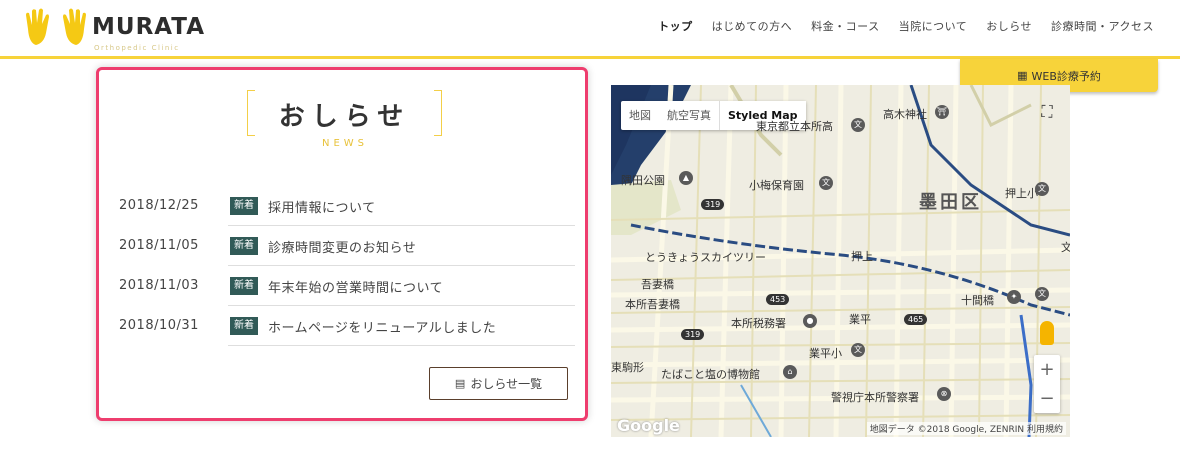 The height and width of the screenshot is (458, 1180). I want to click on news-list-label: おしらせ一覧, so click(506, 384).